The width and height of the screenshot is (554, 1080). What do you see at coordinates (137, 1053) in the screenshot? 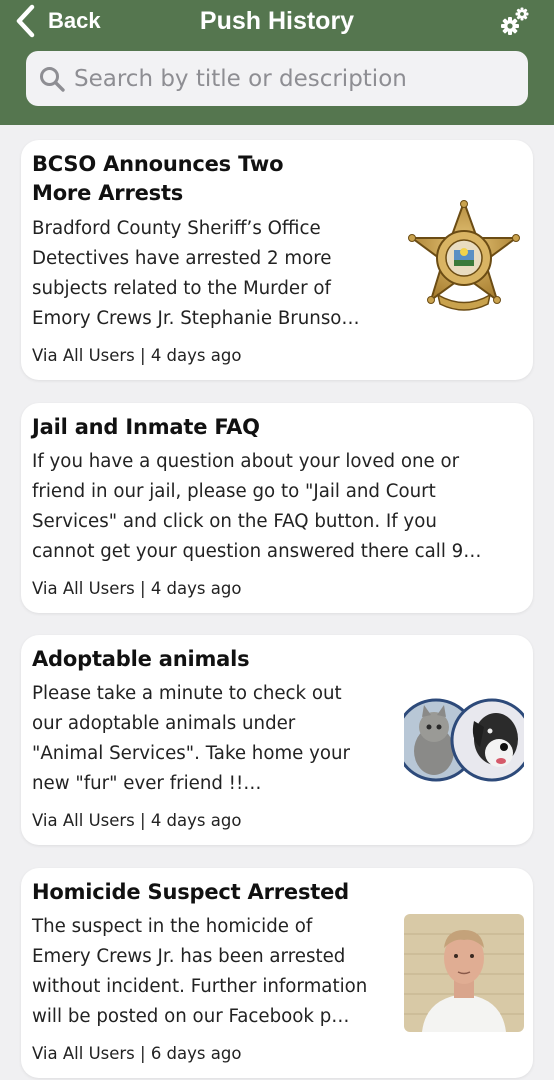
I see `notification-meta: Via All Users | 6 days ago` at bounding box center [137, 1053].